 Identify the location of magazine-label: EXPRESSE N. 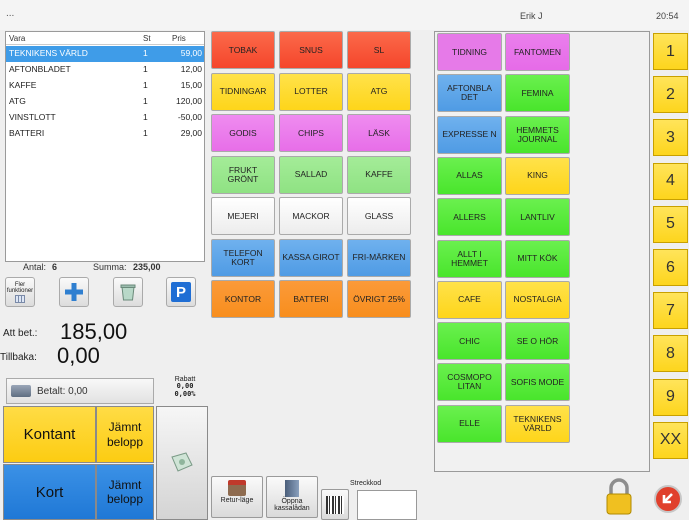
(469, 134).